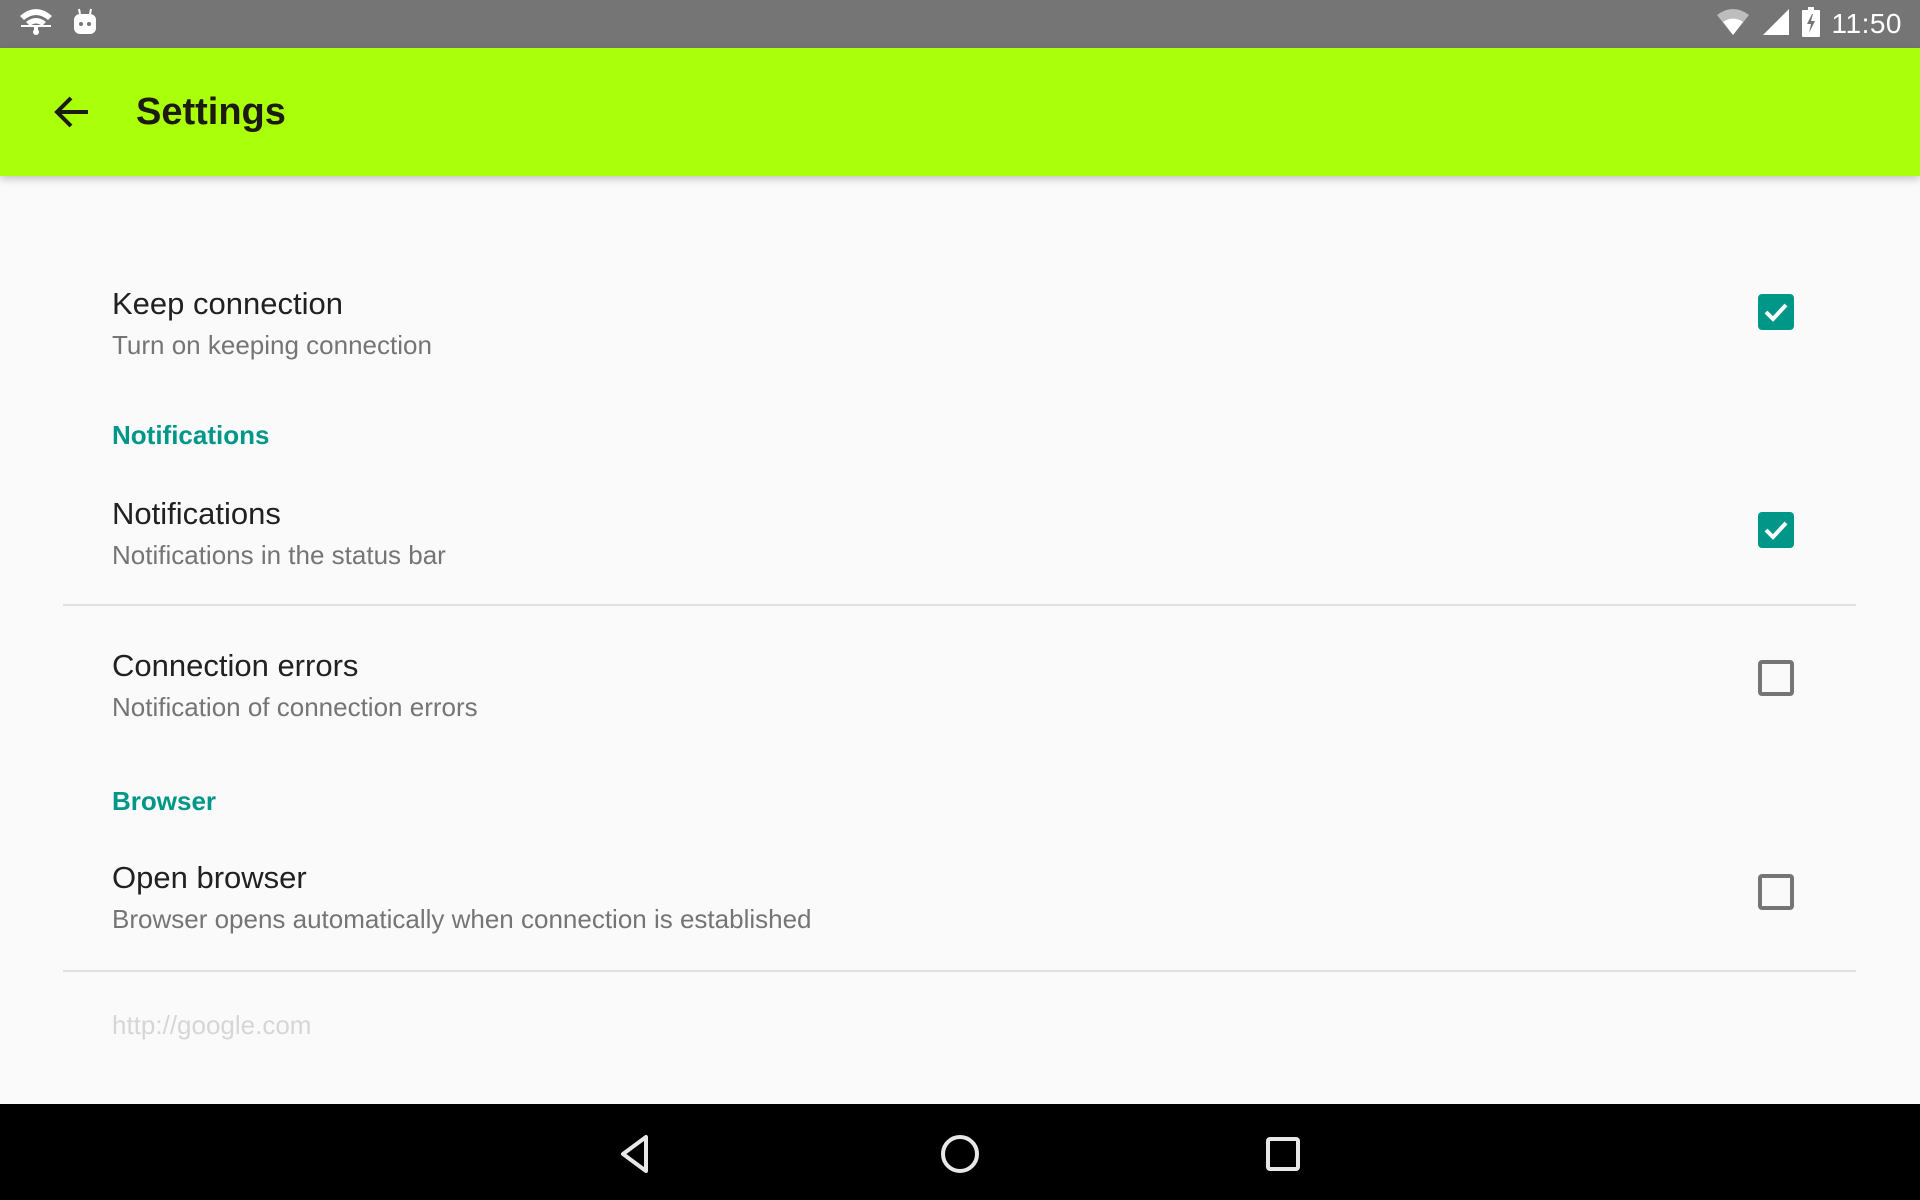 This screenshot has height=1200, width=1920. What do you see at coordinates (1866, 23) in the screenshot?
I see `status-bar-clock: 11:50` at bounding box center [1866, 23].